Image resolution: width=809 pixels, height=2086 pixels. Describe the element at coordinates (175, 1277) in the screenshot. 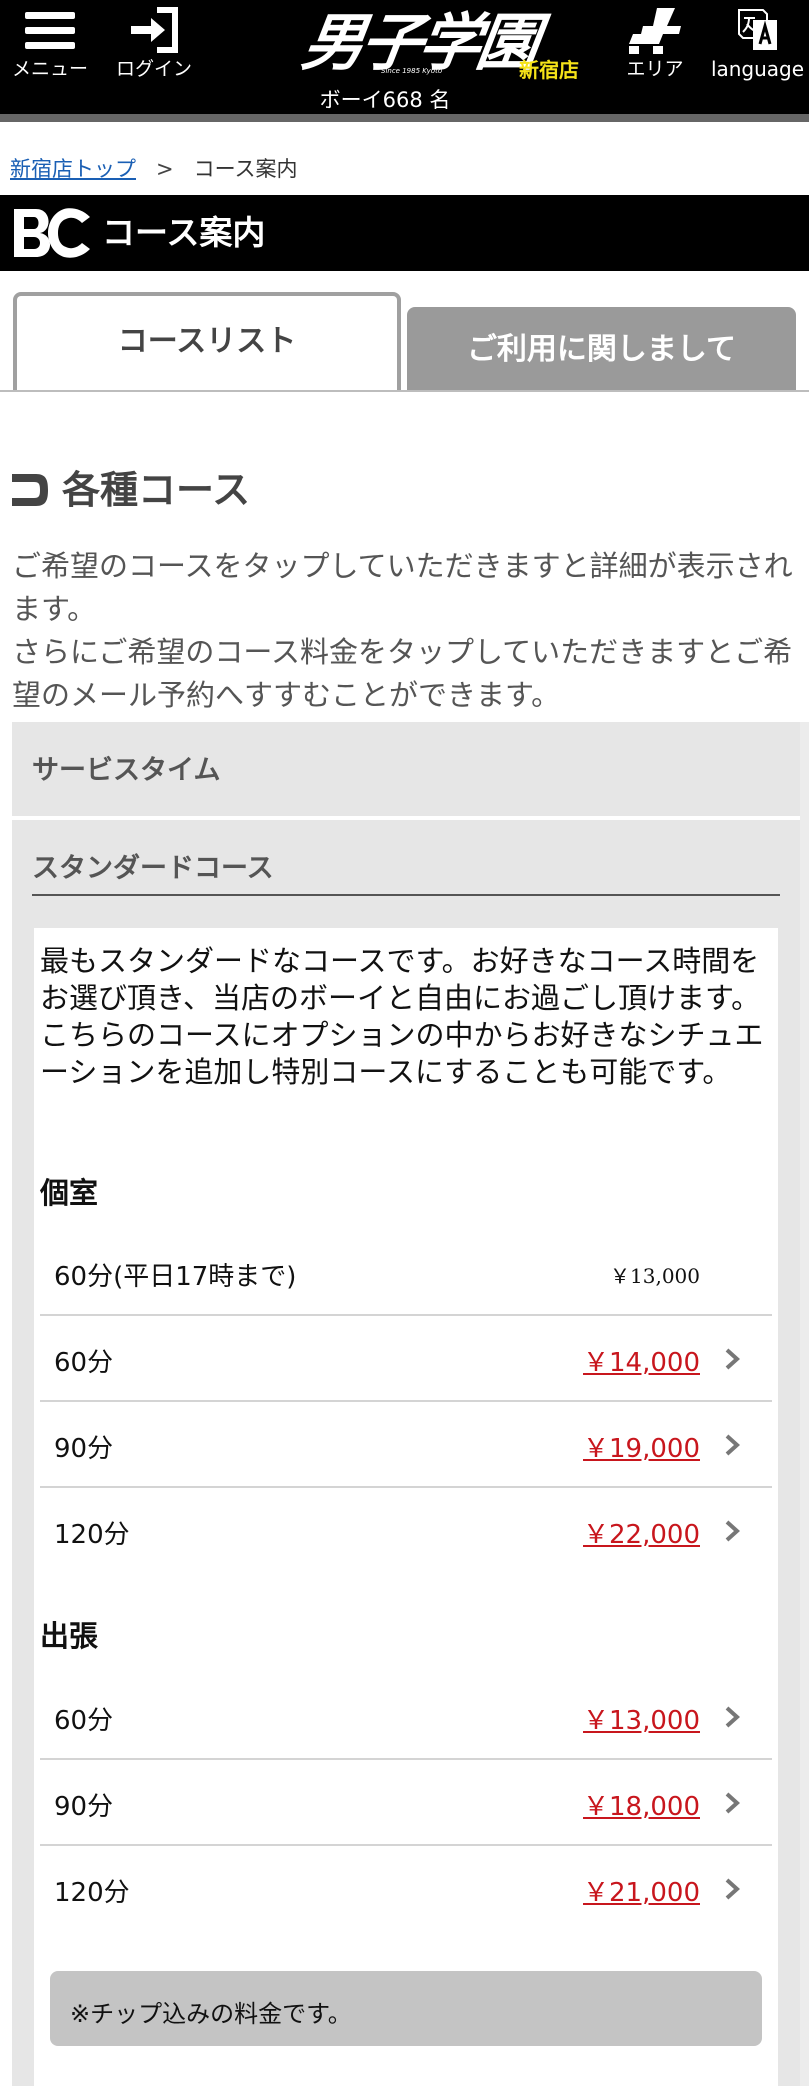

I see `row-duration: 60分(平日17時まで)` at that location.